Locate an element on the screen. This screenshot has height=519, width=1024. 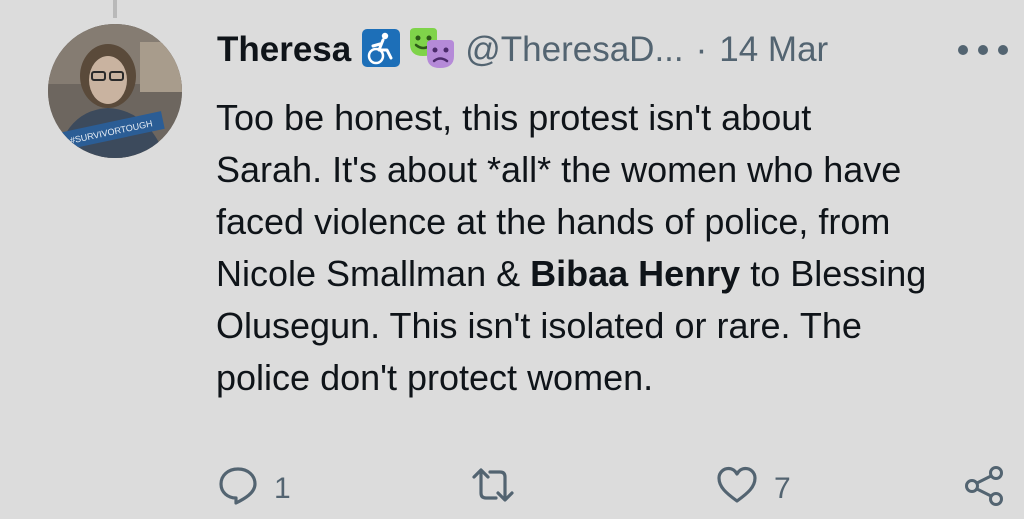
like-button: 7 is located at coordinates (753, 489).